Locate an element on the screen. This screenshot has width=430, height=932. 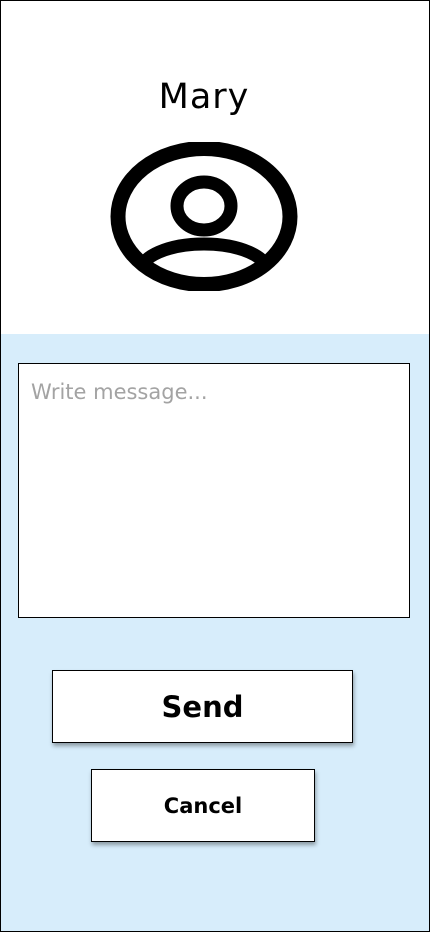
send-button: Send is located at coordinates (202, 706).